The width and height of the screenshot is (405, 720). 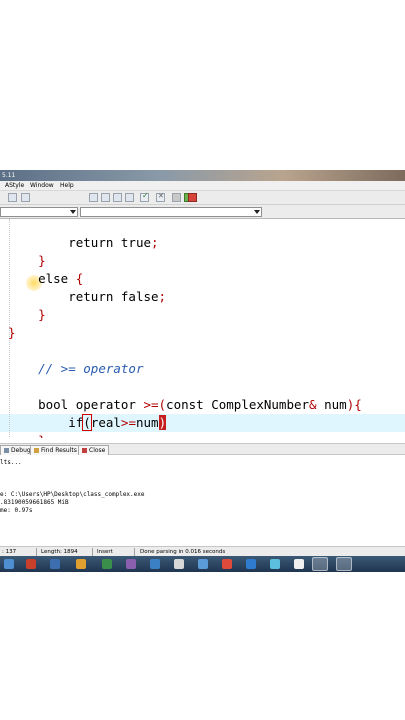 I want to click on window-title: 5.11, so click(x=9, y=175).